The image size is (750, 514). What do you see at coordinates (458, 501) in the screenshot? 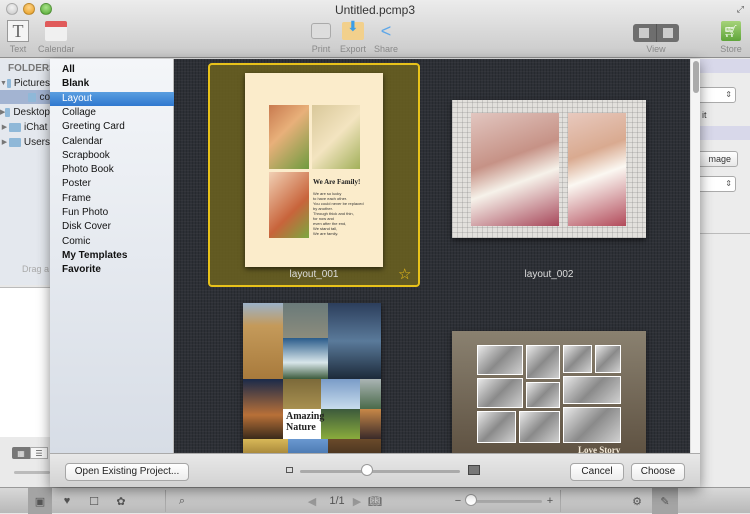
I see `zoom-out-icon: −` at bounding box center [458, 501].